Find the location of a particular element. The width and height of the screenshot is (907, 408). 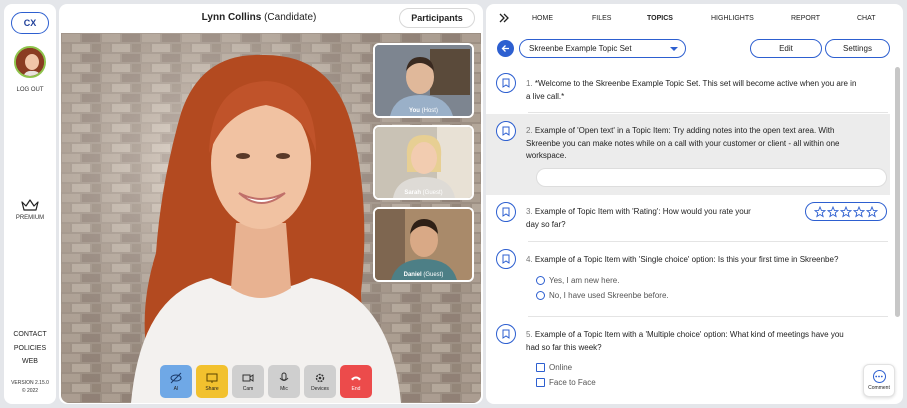

candidate-name: Lynn Collins is located at coordinates (231, 17).